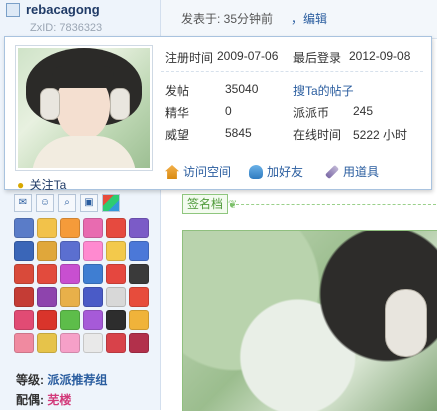  Describe the element at coordinates (77, 380) in the screenshot. I see `user-level-link: 派派推荐组` at that location.